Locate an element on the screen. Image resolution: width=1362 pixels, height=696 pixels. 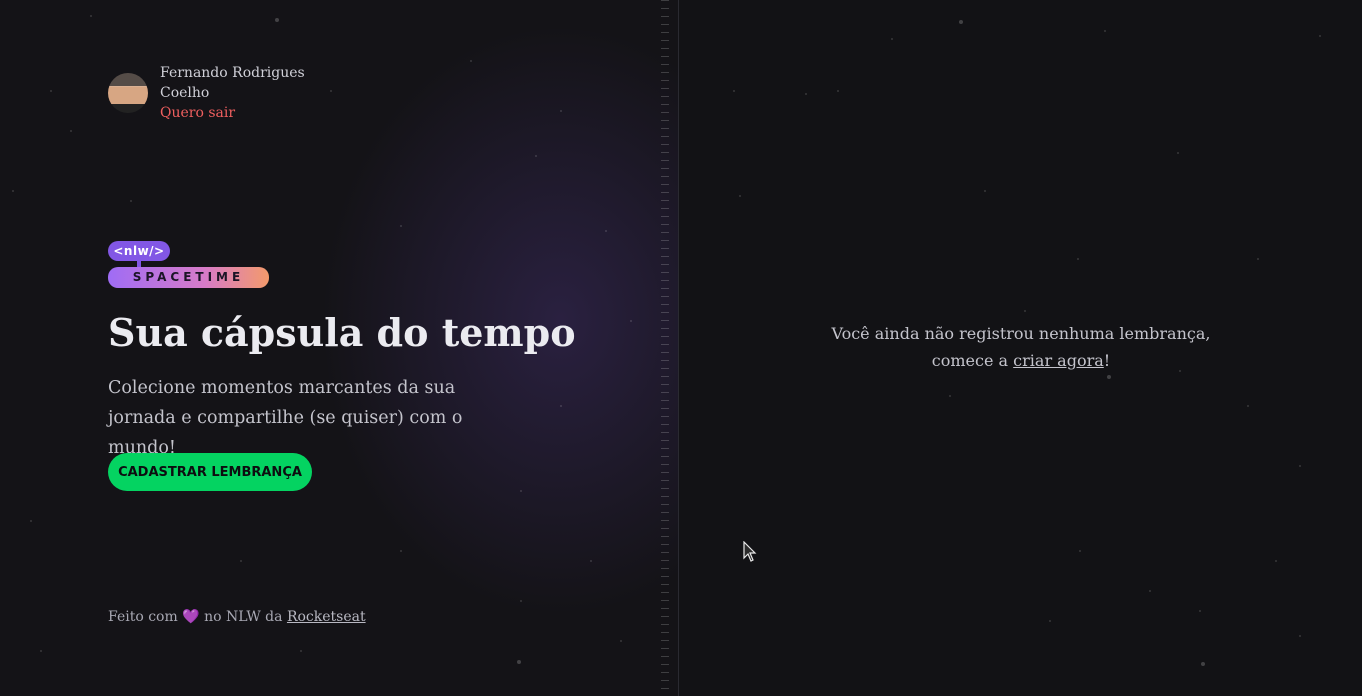
hero-title: Sua cápsula do tempo is located at coordinates (342, 332).